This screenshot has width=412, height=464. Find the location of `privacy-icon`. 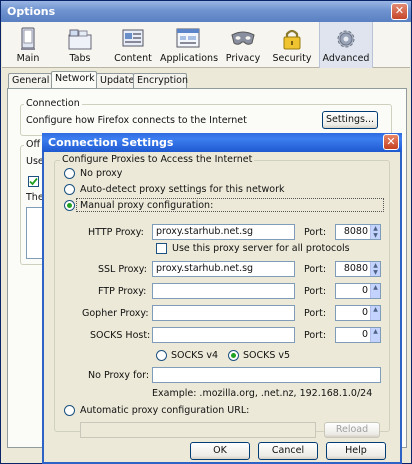

privacy-icon is located at coordinates (243, 38).